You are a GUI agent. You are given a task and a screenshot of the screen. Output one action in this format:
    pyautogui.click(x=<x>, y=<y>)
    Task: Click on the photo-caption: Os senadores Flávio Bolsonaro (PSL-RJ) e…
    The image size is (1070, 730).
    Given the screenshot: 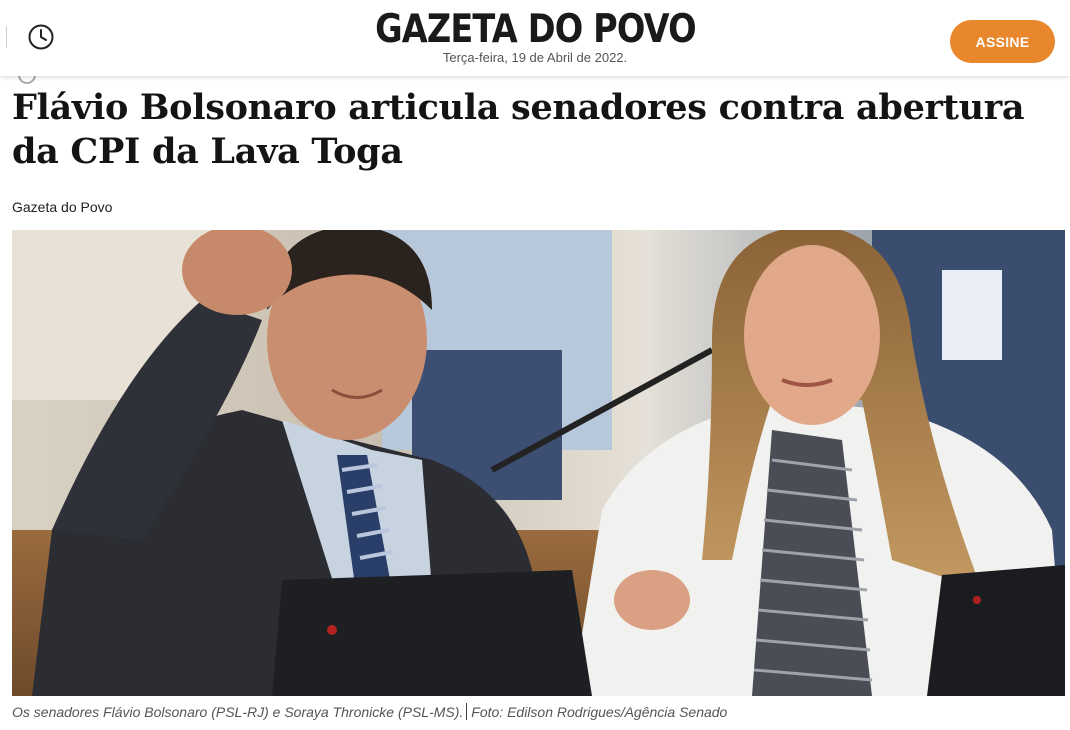 What is the action you would take?
    pyautogui.click(x=369, y=711)
    